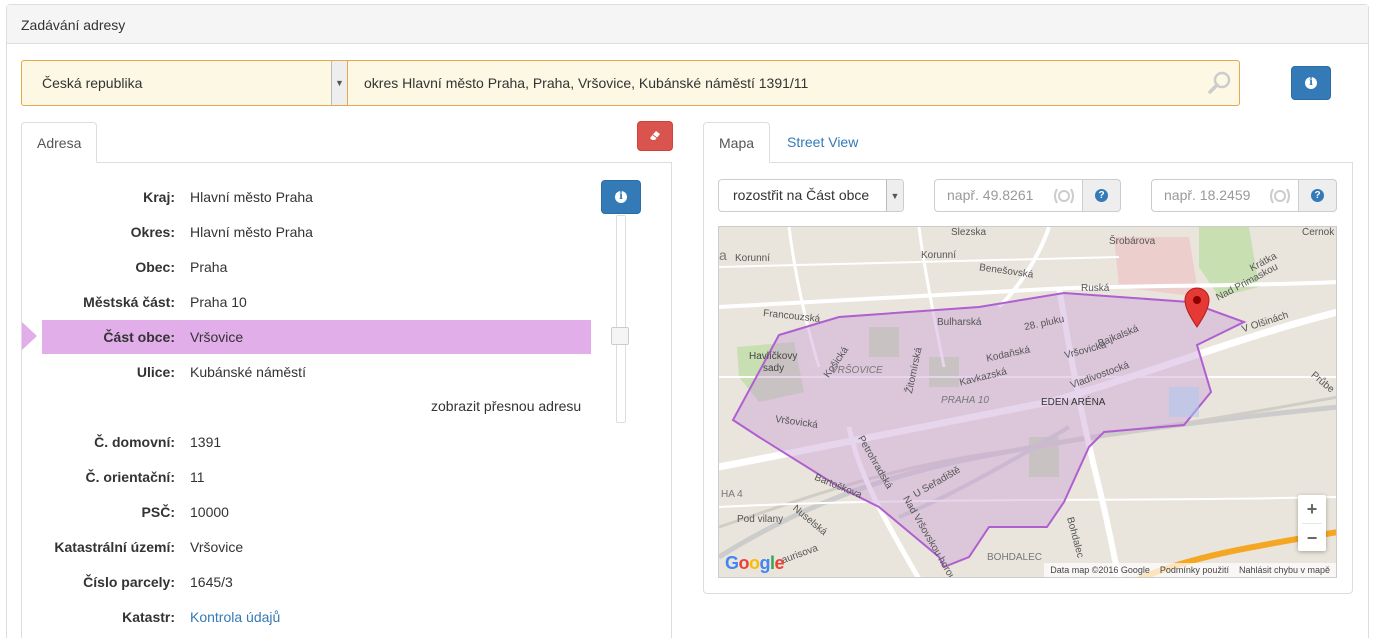  What do you see at coordinates (316, 477) in the screenshot?
I see `field-row-cislo-orientacni: Č. orientační: 11` at bounding box center [316, 477].